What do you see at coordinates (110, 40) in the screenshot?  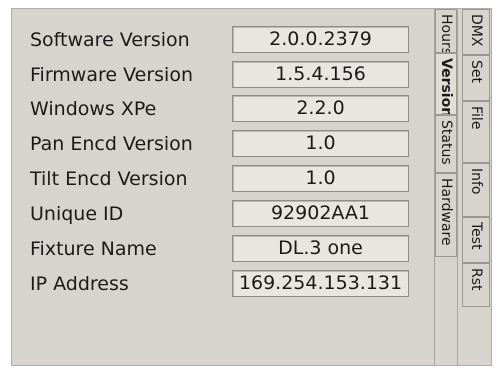 I see `software-version-label: Software Version` at bounding box center [110, 40].